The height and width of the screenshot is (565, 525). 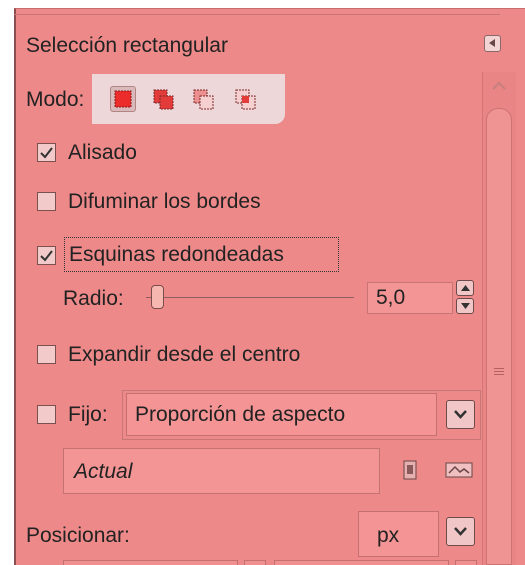 I want to click on position-unit-dropdown-button, so click(x=460, y=531).